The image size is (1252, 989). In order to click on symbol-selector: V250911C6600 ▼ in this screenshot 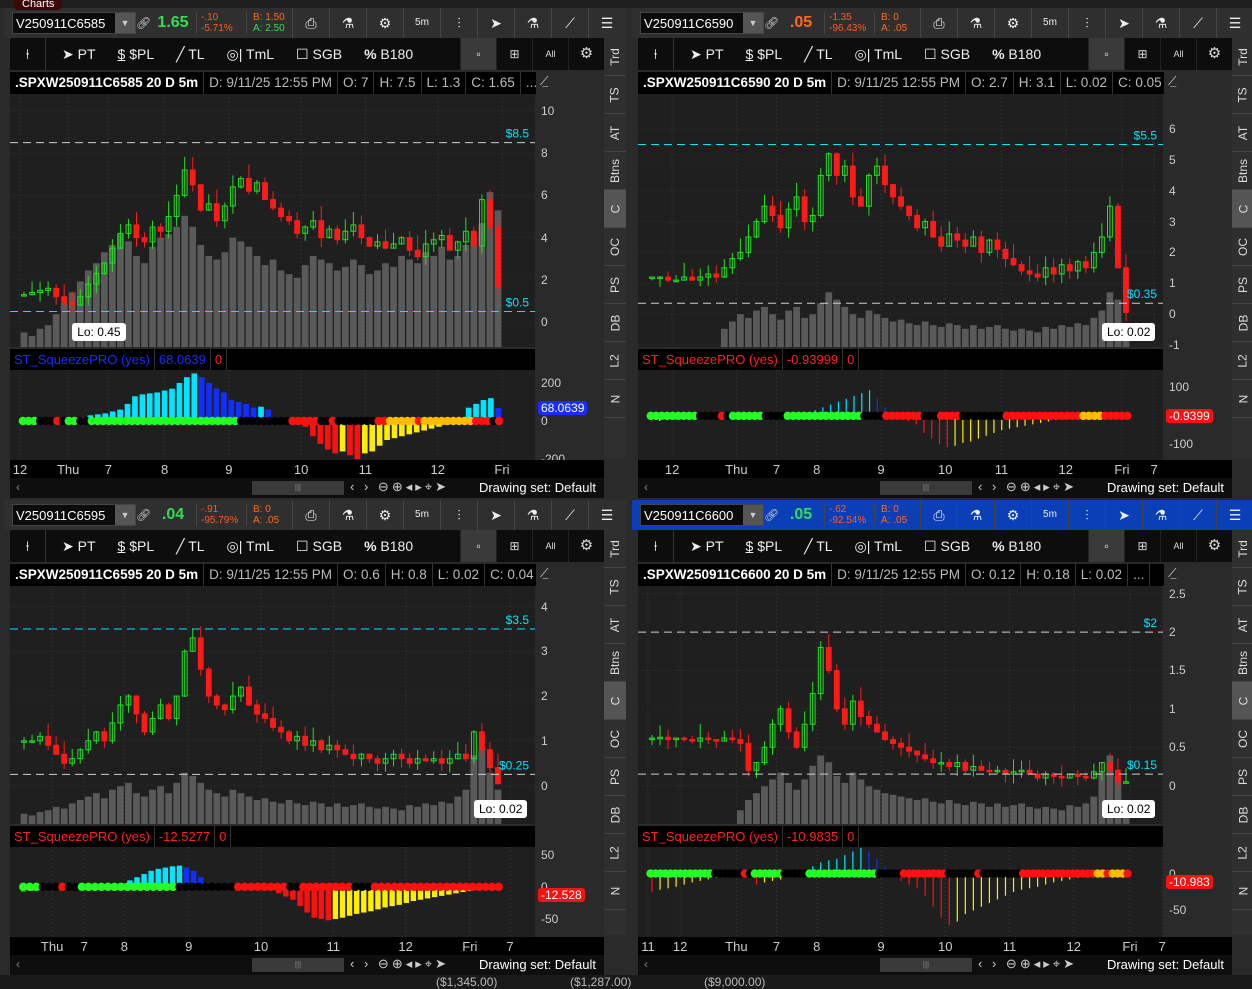, I will do `click(702, 515)`.